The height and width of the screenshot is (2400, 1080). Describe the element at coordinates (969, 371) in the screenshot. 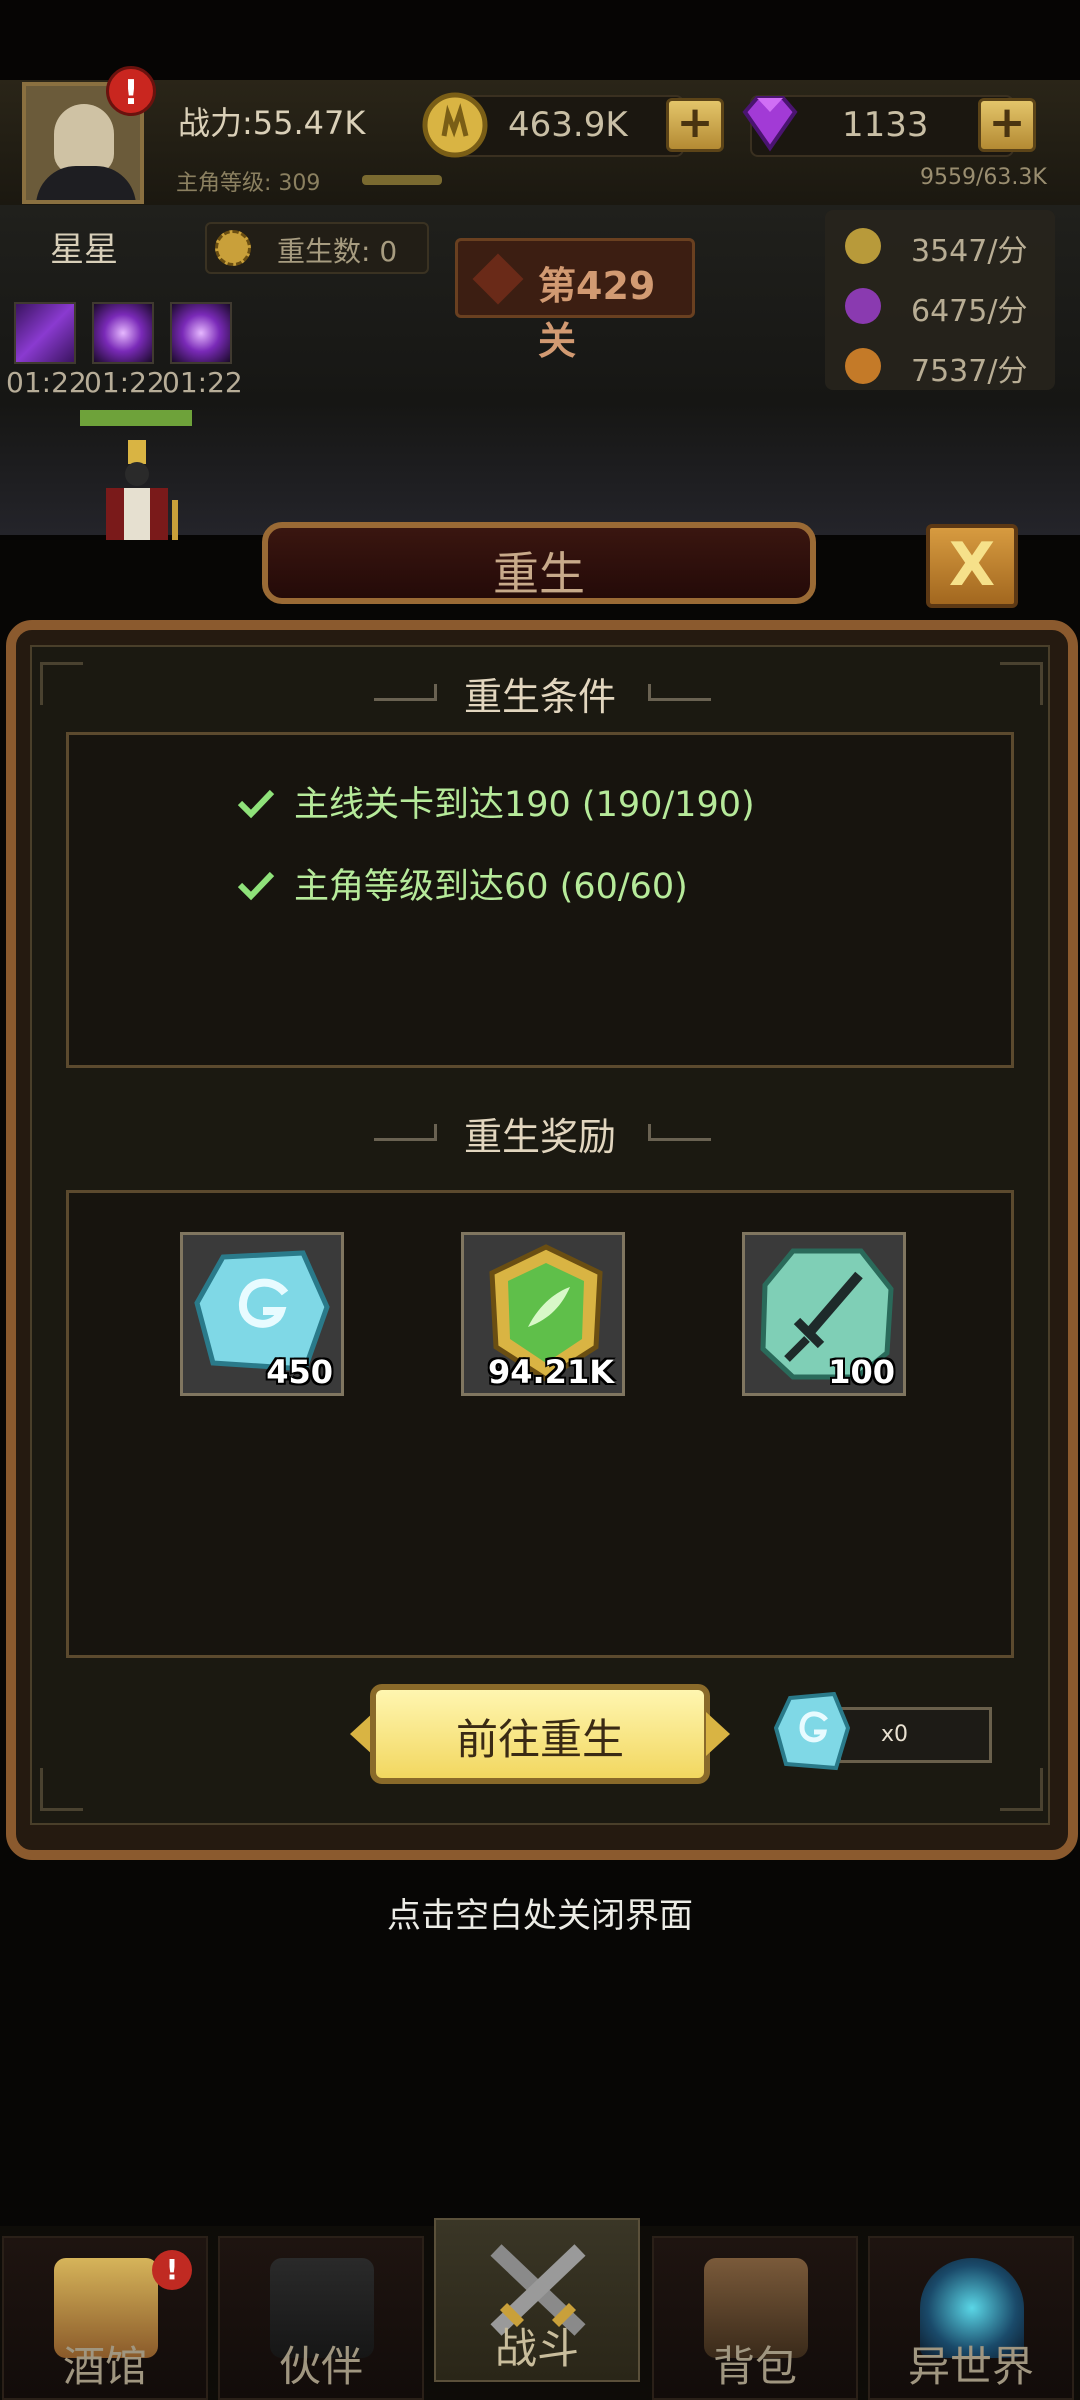

I see `flame-rate: 7537/分` at that location.